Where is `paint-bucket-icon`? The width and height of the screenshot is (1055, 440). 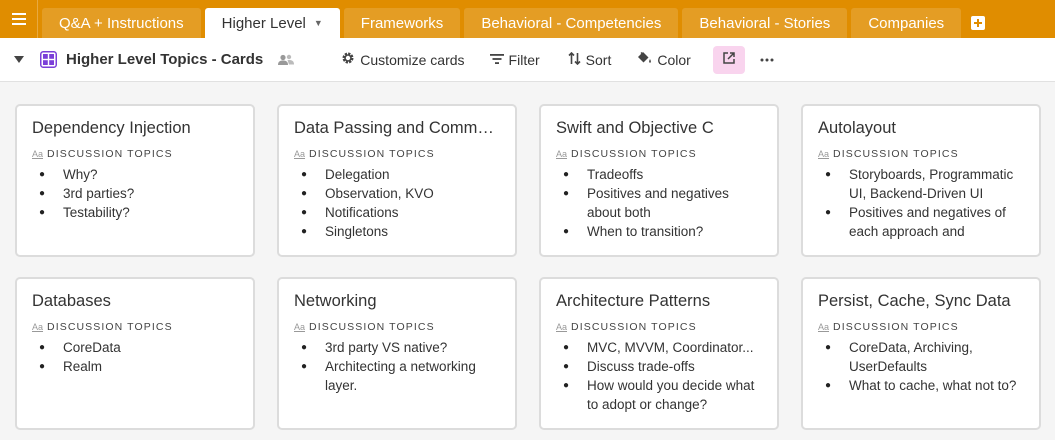 paint-bucket-icon is located at coordinates (644, 59).